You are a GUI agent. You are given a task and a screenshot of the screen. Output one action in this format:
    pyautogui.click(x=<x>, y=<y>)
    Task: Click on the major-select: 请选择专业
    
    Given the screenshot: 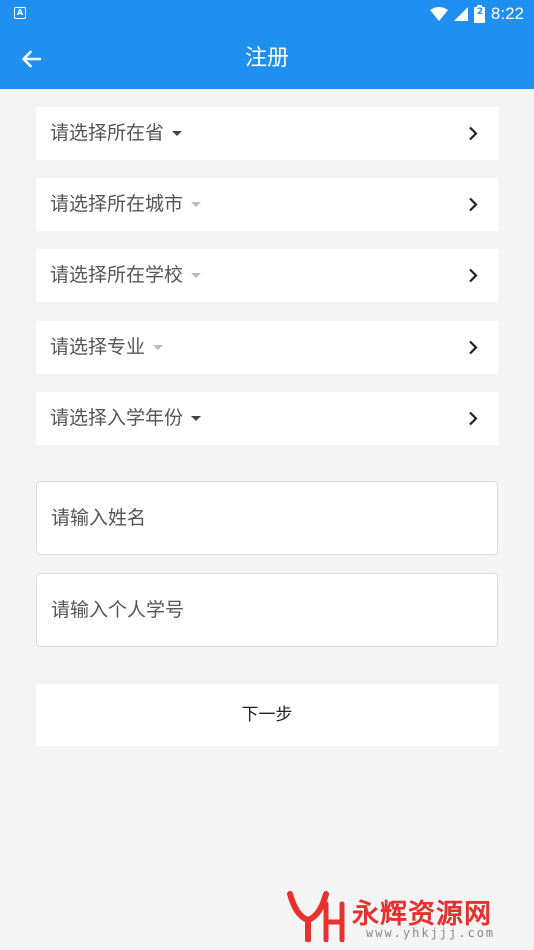 What is the action you would take?
    pyautogui.click(x=267, y=347)
    